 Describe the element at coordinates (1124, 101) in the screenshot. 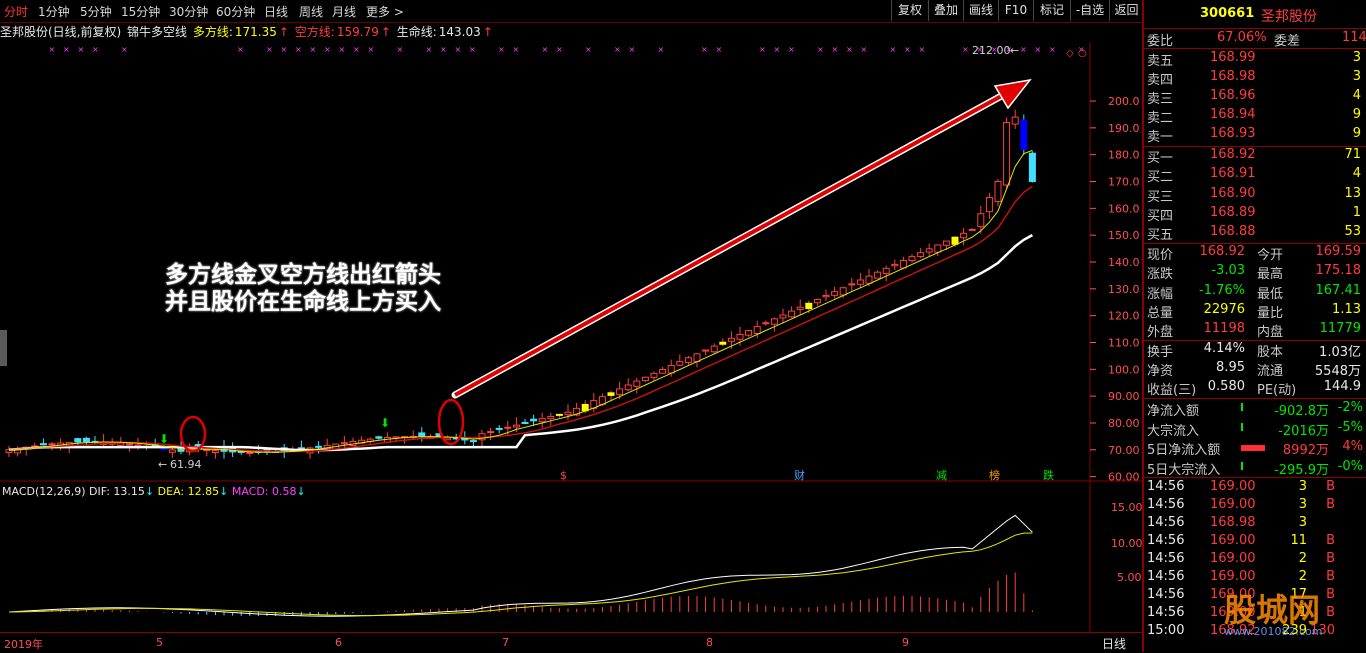

I see `price-axis-label: 200.0` at that location.